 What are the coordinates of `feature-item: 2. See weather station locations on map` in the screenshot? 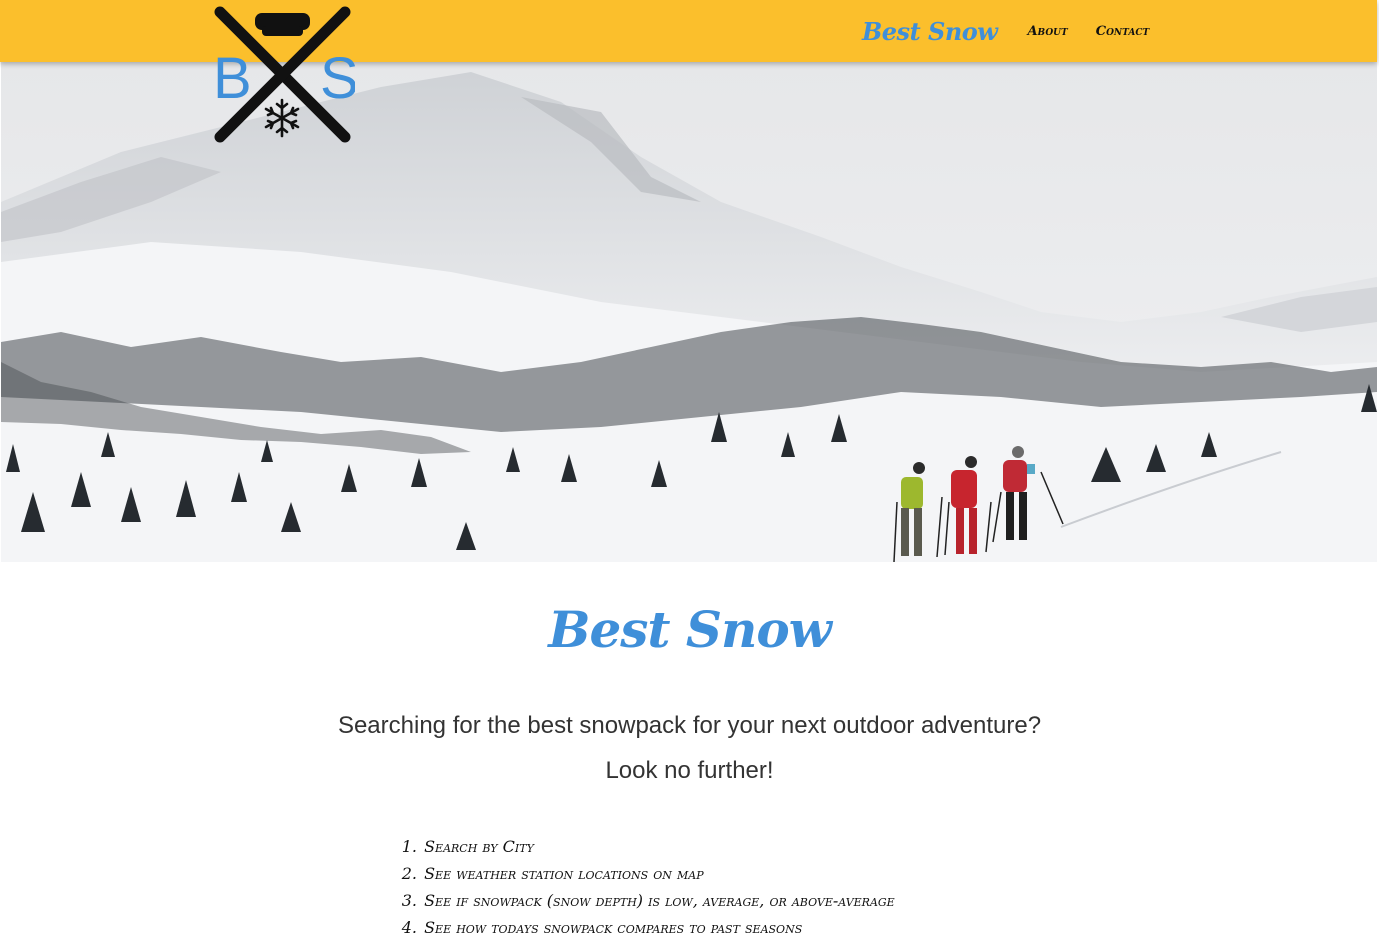 It's located at (644, 873).